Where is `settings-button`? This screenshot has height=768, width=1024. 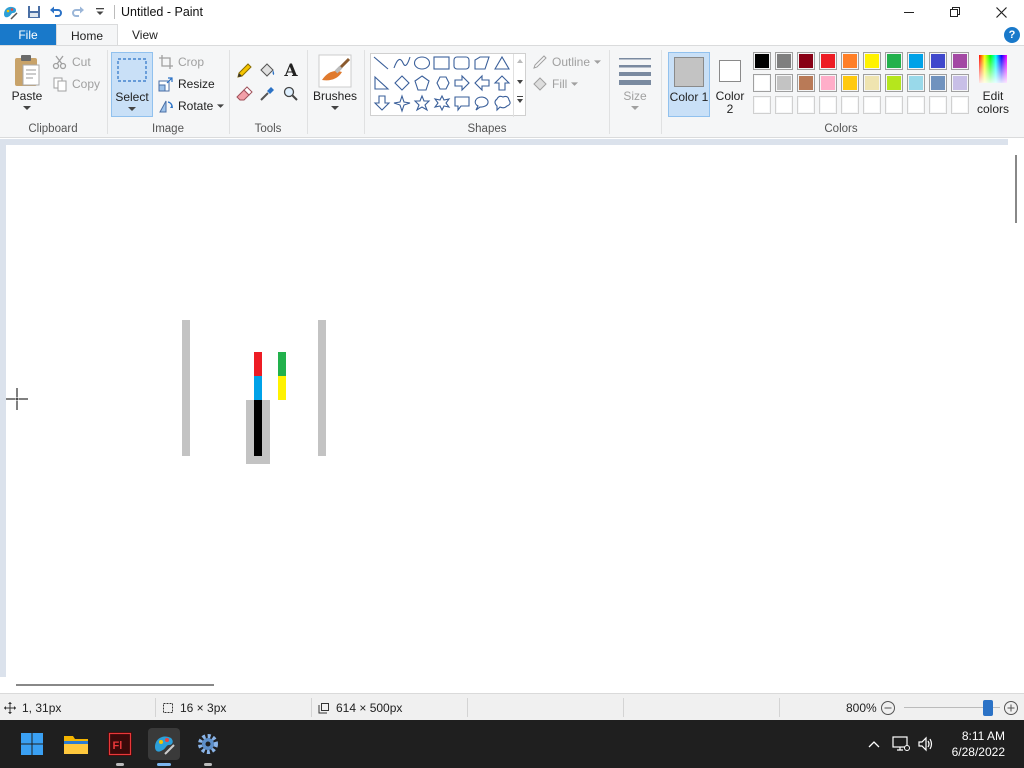 settings-button is located at coordinates (208, 747).